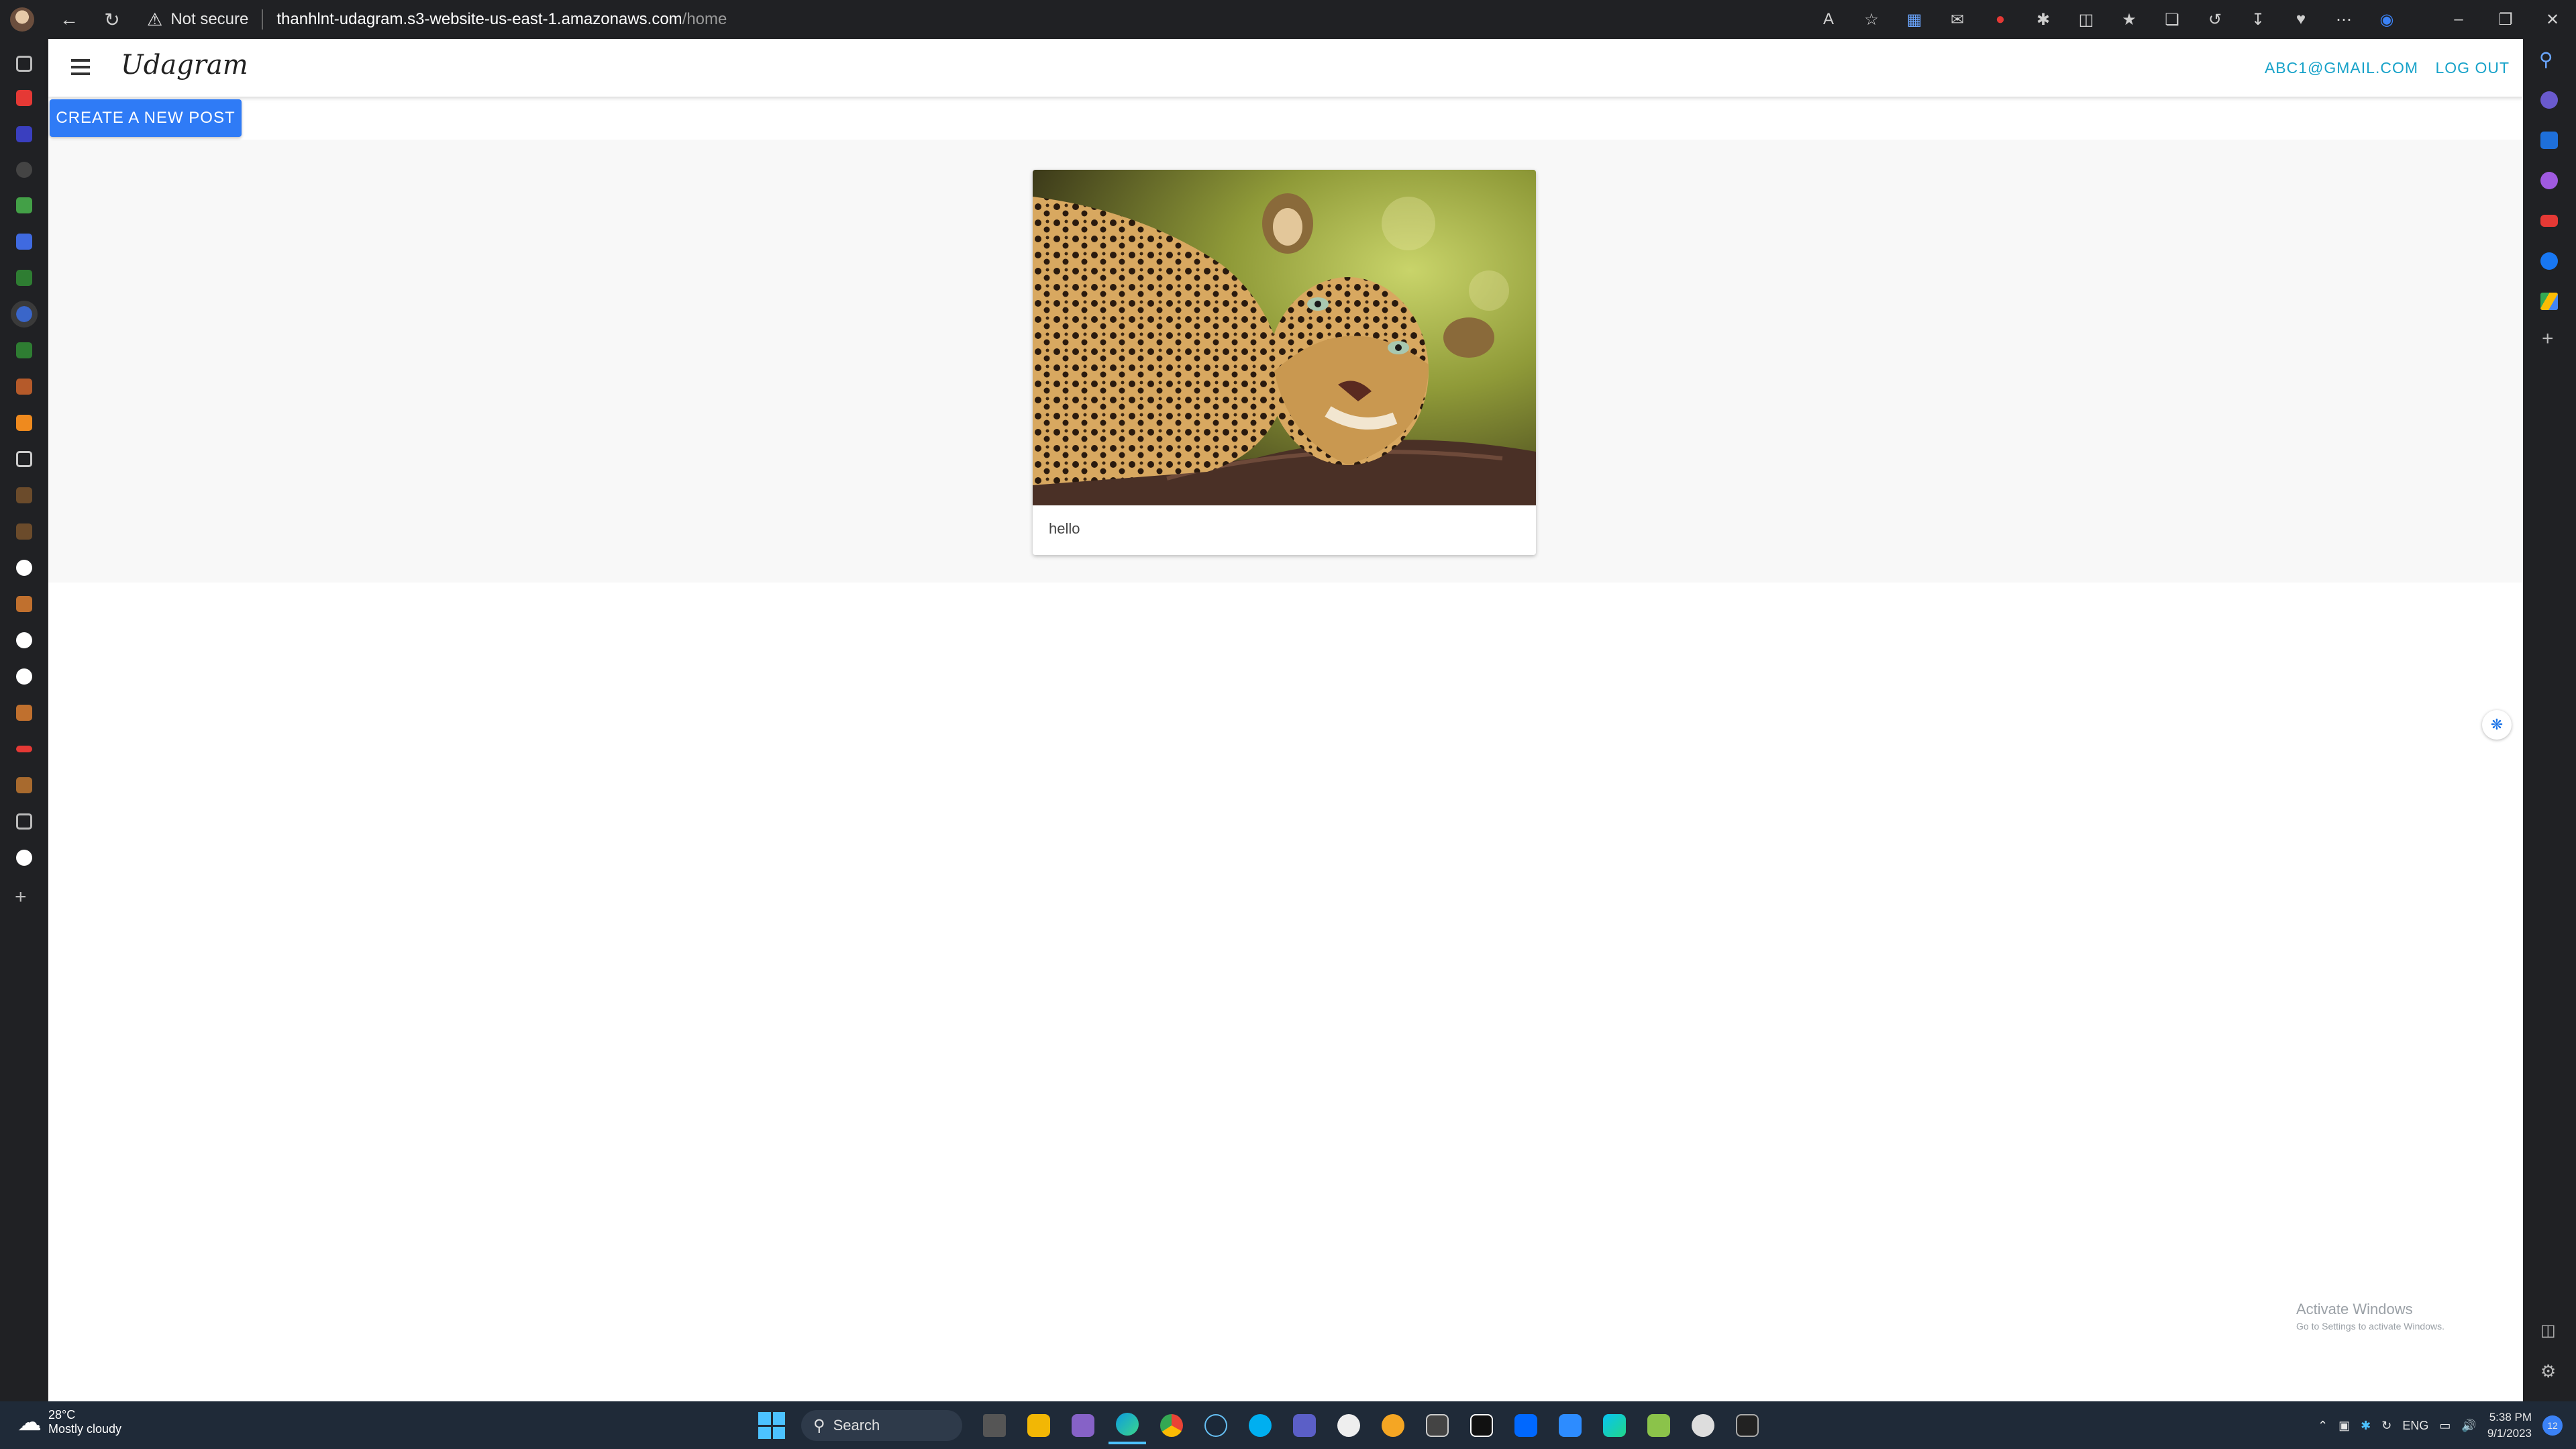 Image resolution: width=2576 pixels, height=1449 pixels. I want to click on tab-github-icon, so click(24, 170).